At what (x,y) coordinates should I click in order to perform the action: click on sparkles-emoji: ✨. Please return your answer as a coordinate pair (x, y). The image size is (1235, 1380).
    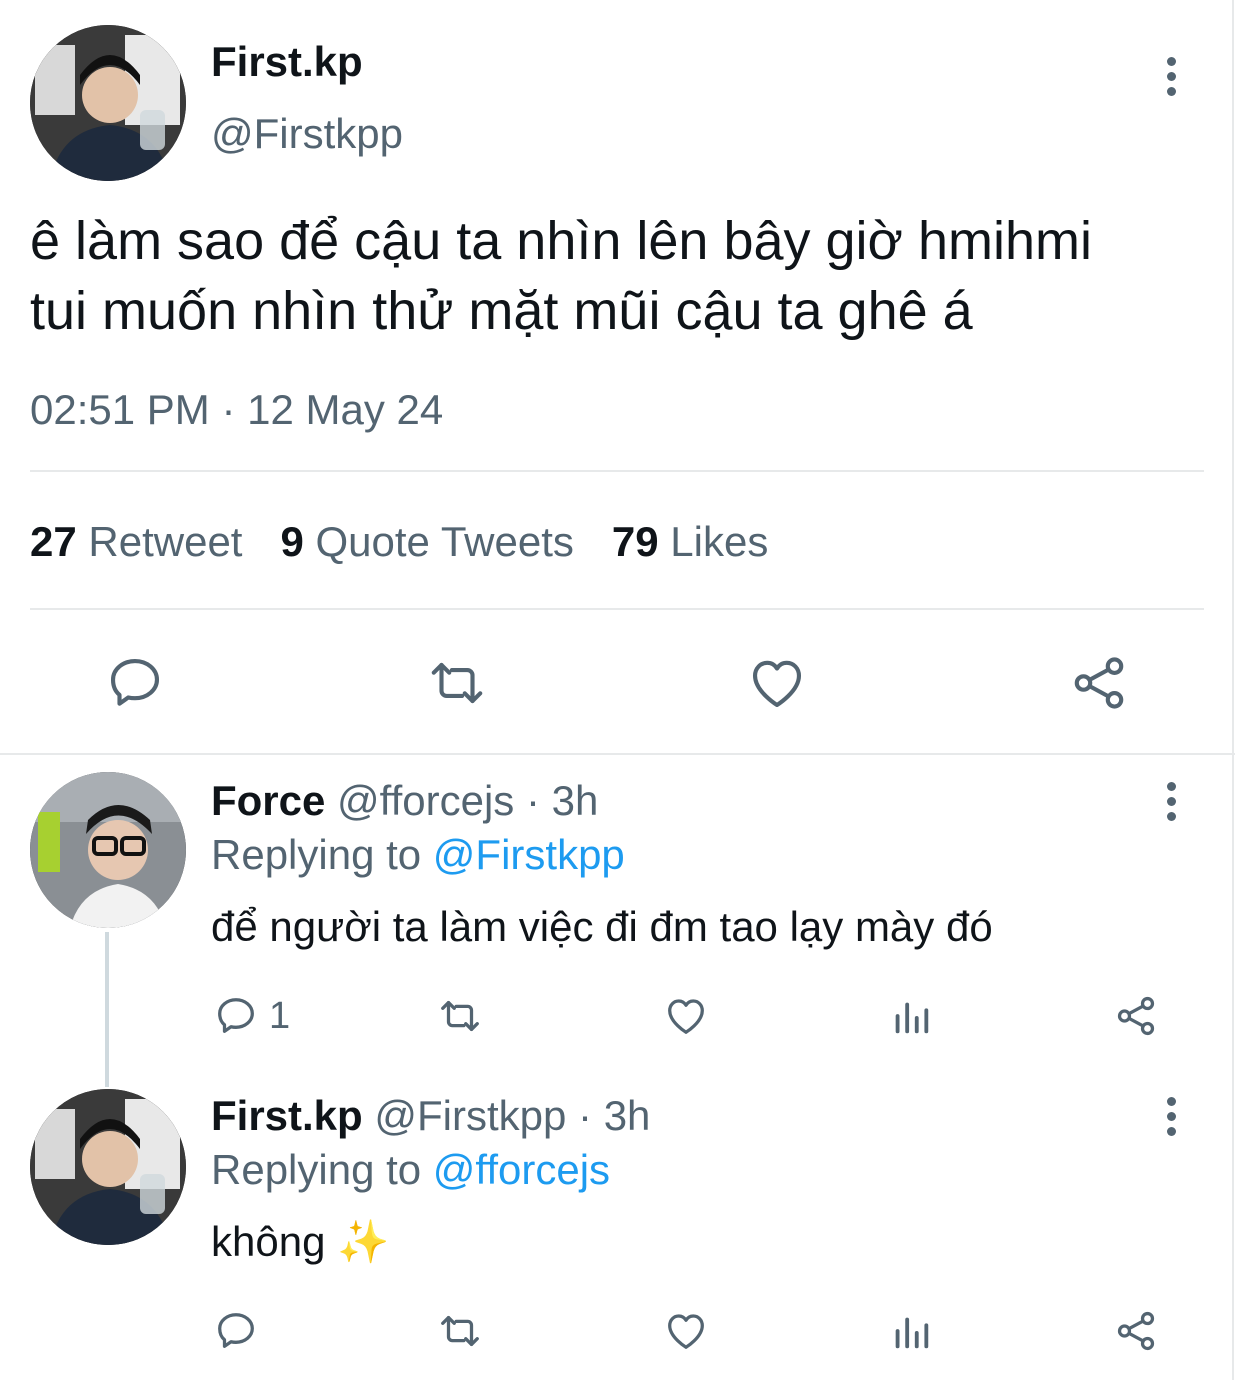
    Looking at the image, I should click on (363, 1241).